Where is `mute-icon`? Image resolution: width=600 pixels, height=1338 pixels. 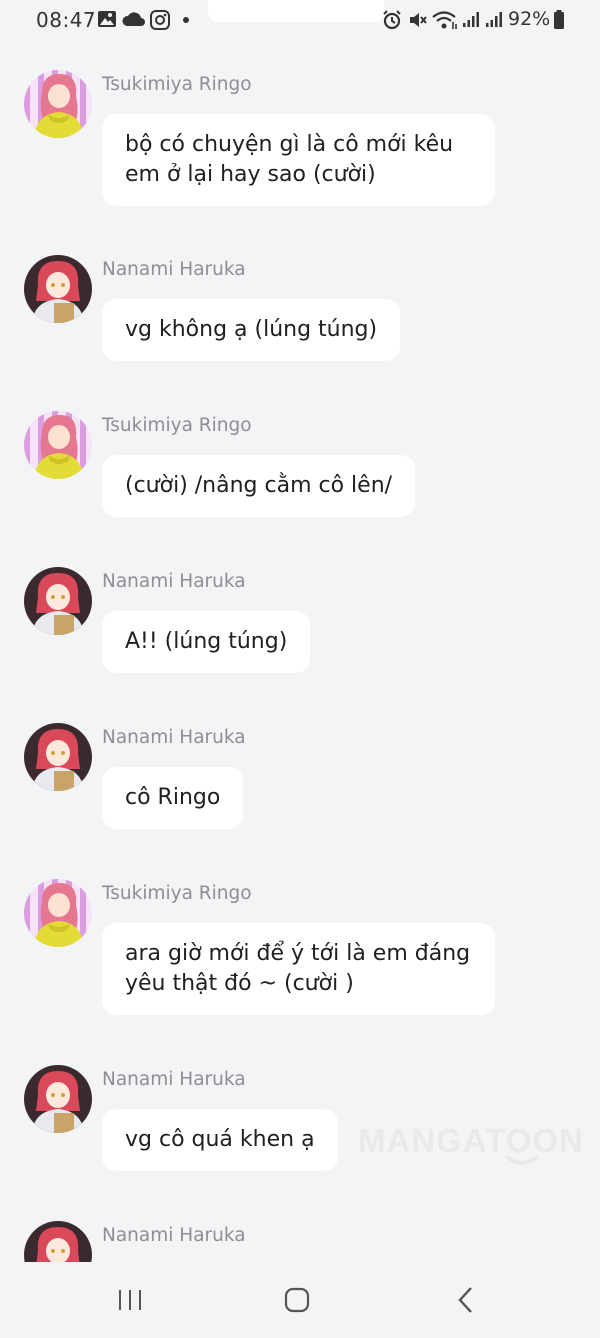 mute-icon is located at coordinates (418, 20).